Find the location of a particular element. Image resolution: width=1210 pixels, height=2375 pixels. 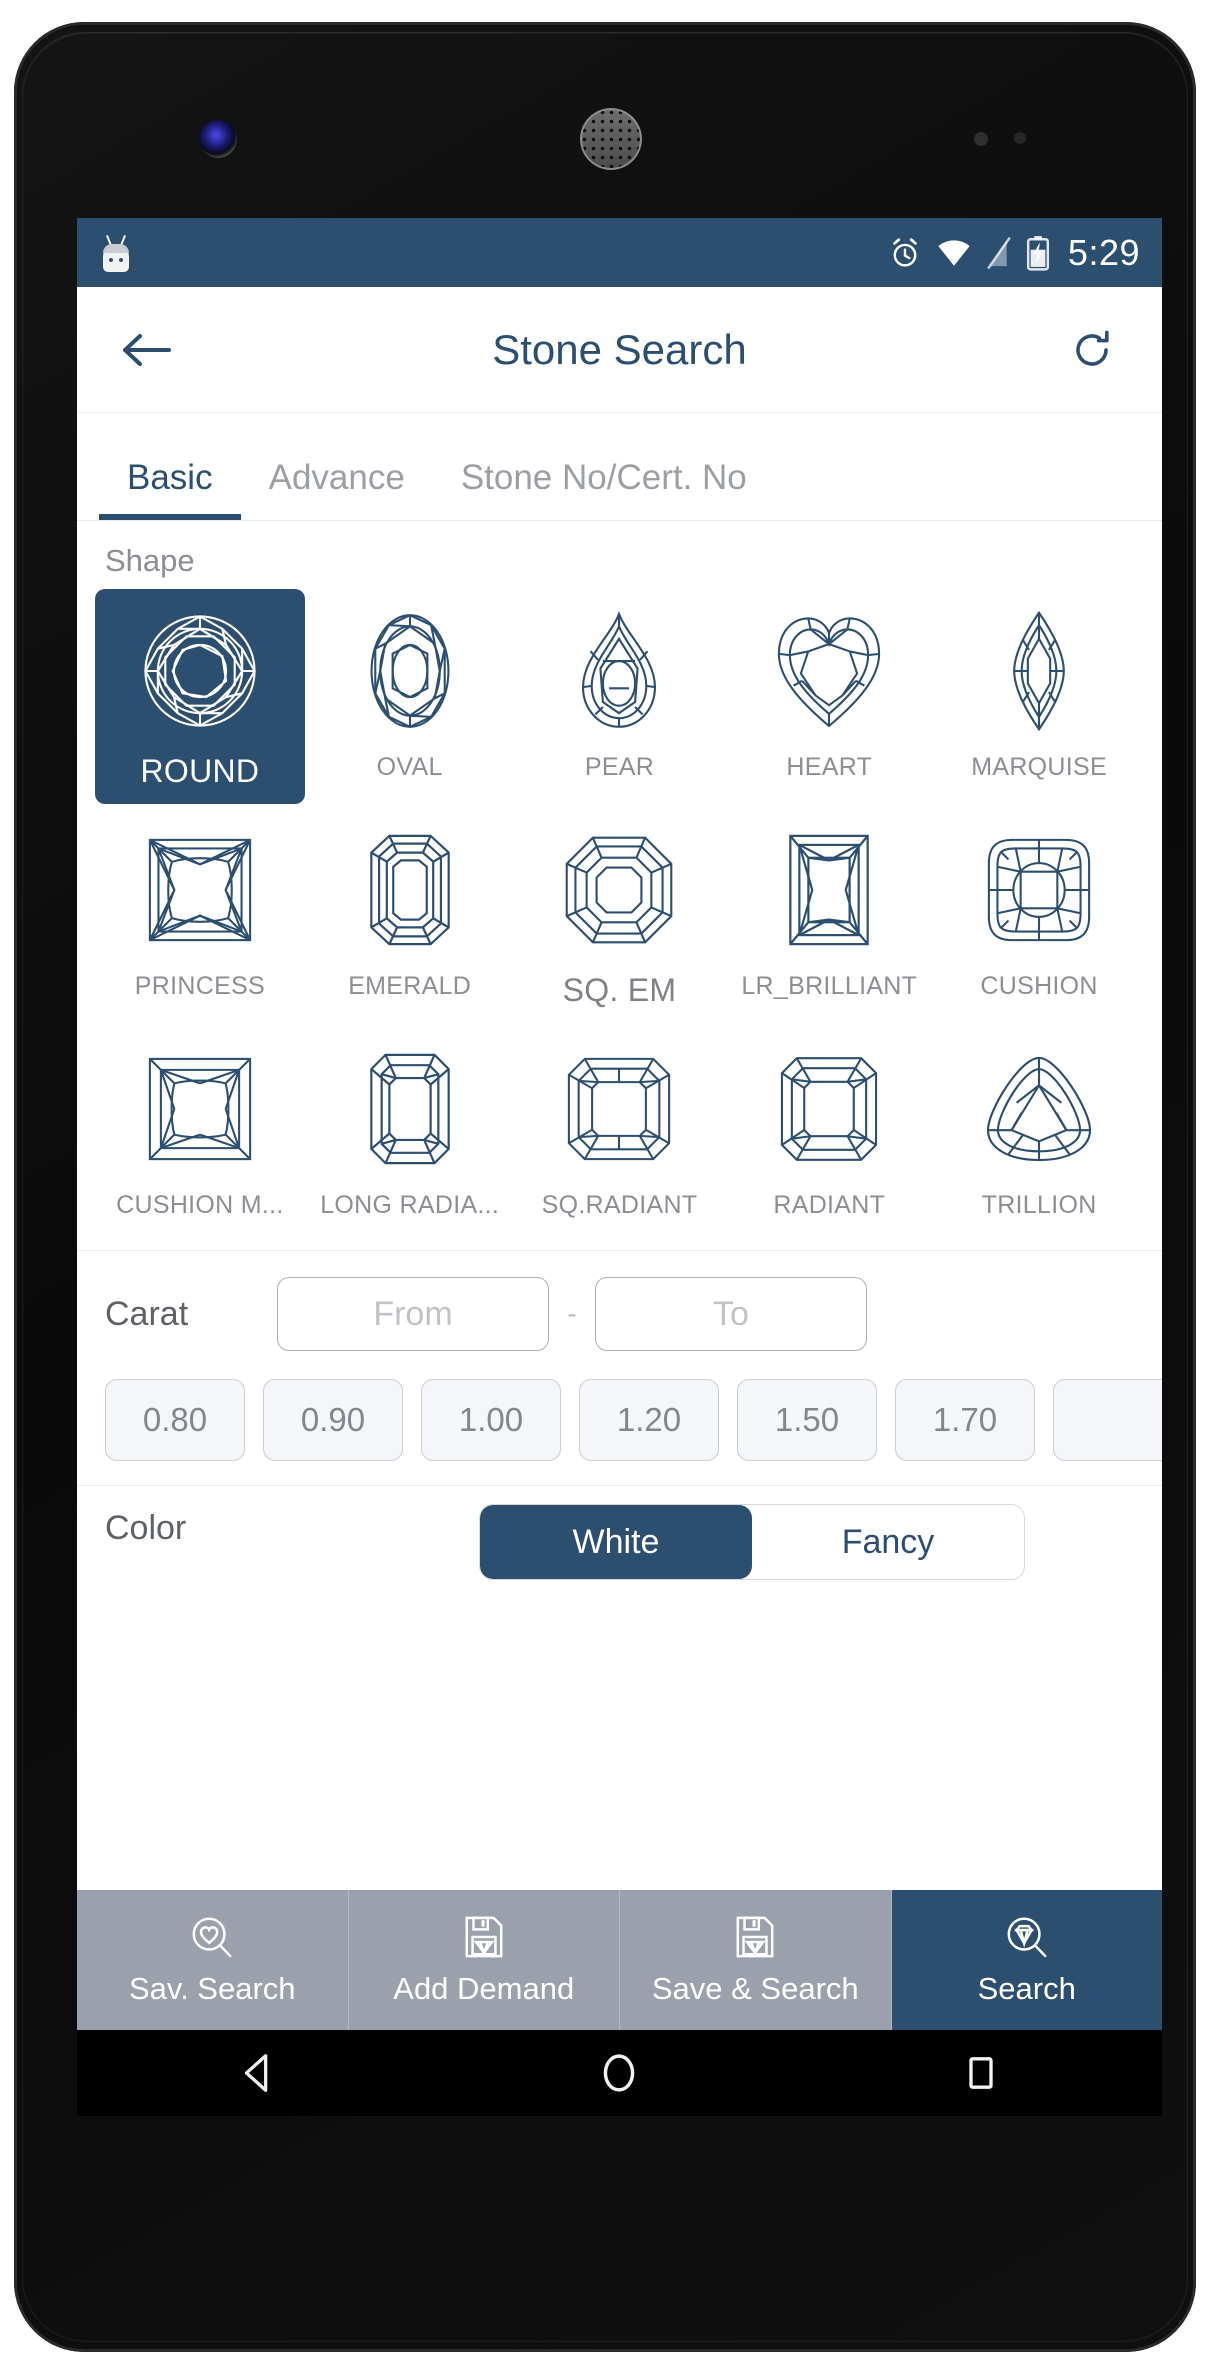

square-emerald-diamond-icon is located at coordinates (619, 890).